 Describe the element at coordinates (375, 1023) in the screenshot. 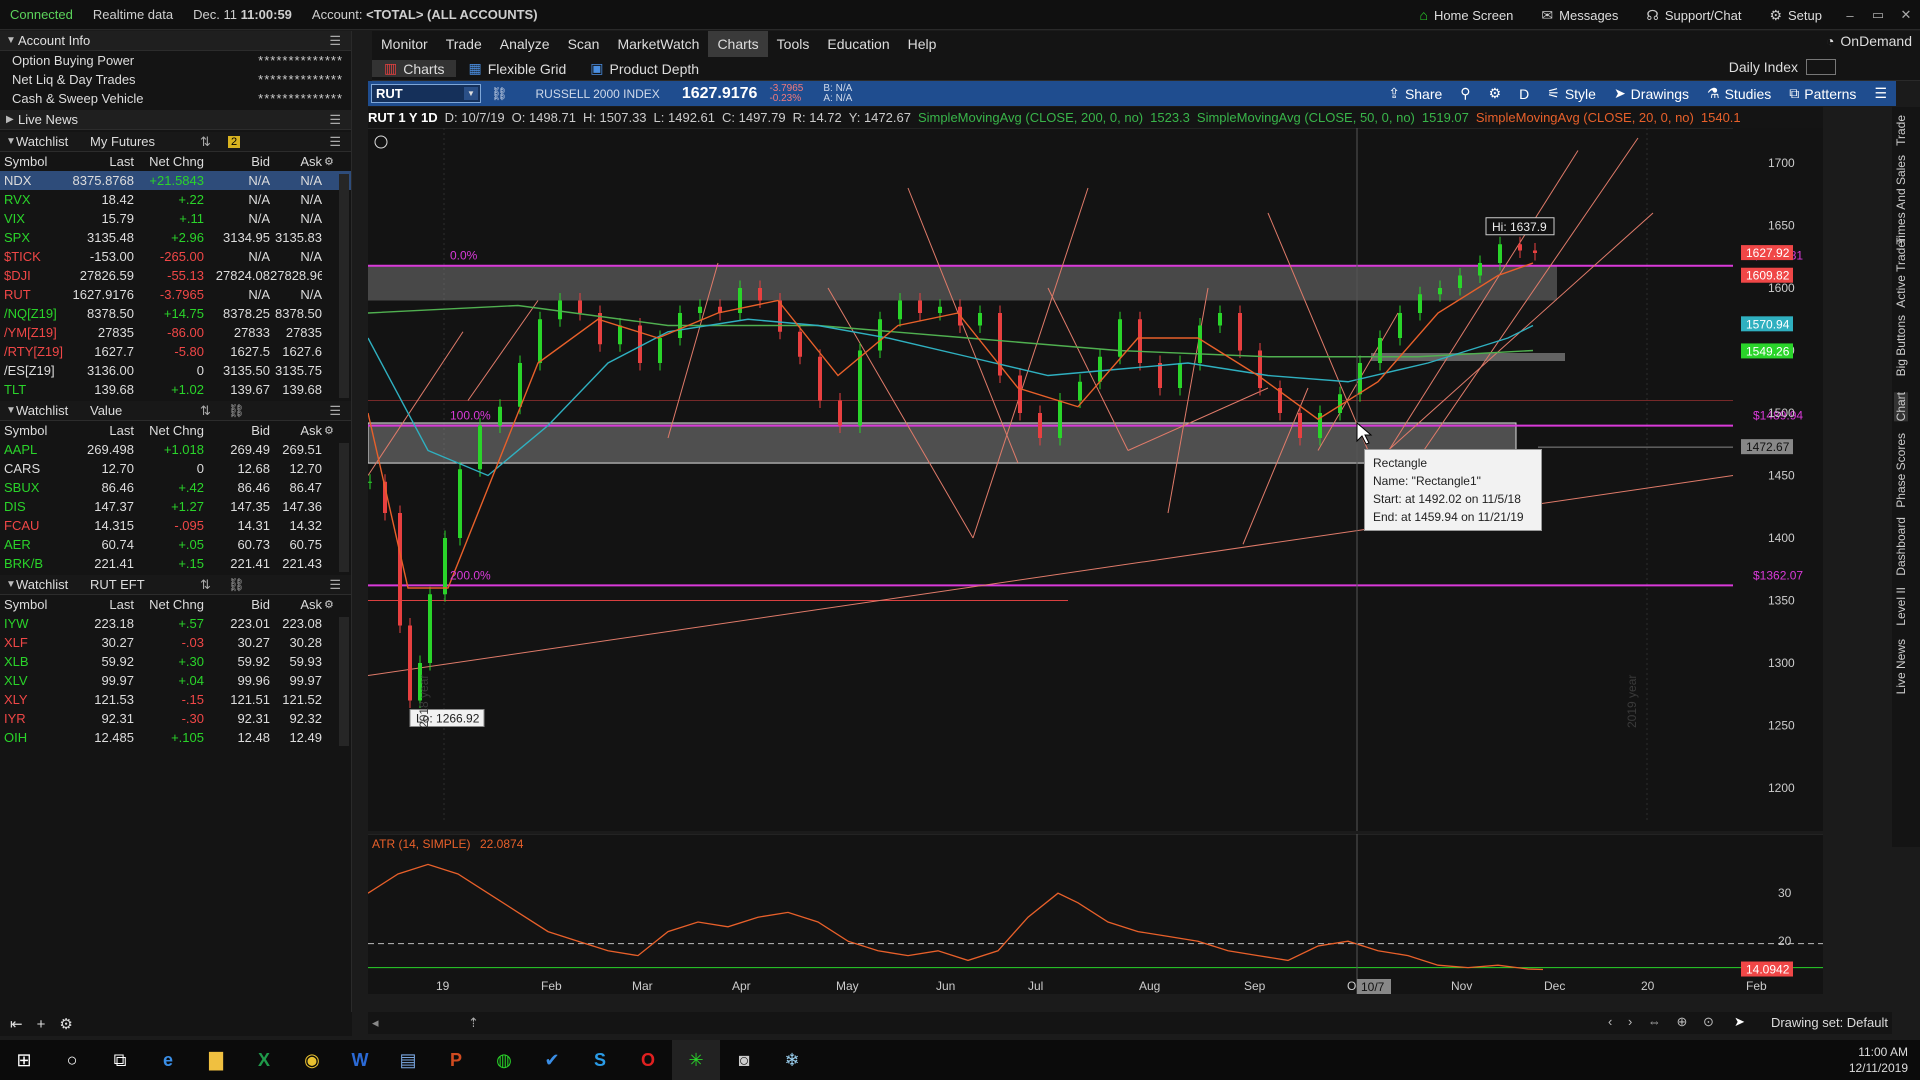

I see `scroll-left-icon: ◂` at that location.